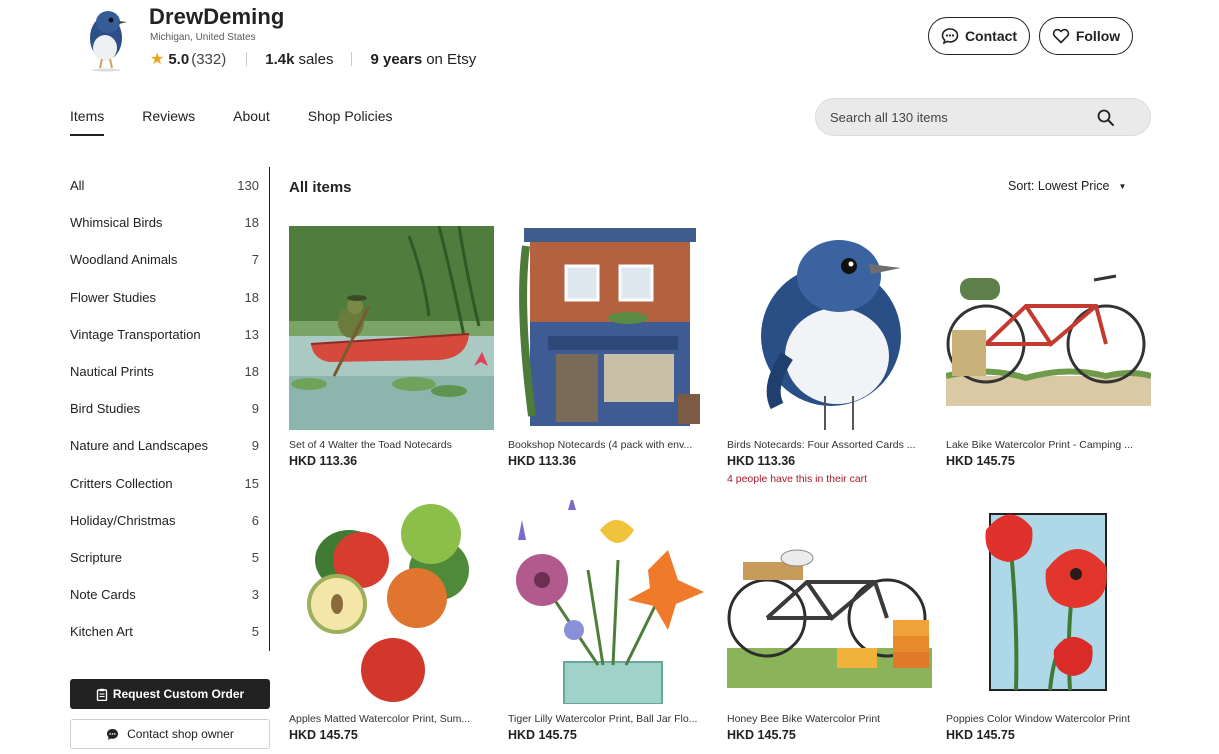  Describe the element at coordinates (391, 328) in the screenshot. I see `listing-image-toad-canoe` at that location.